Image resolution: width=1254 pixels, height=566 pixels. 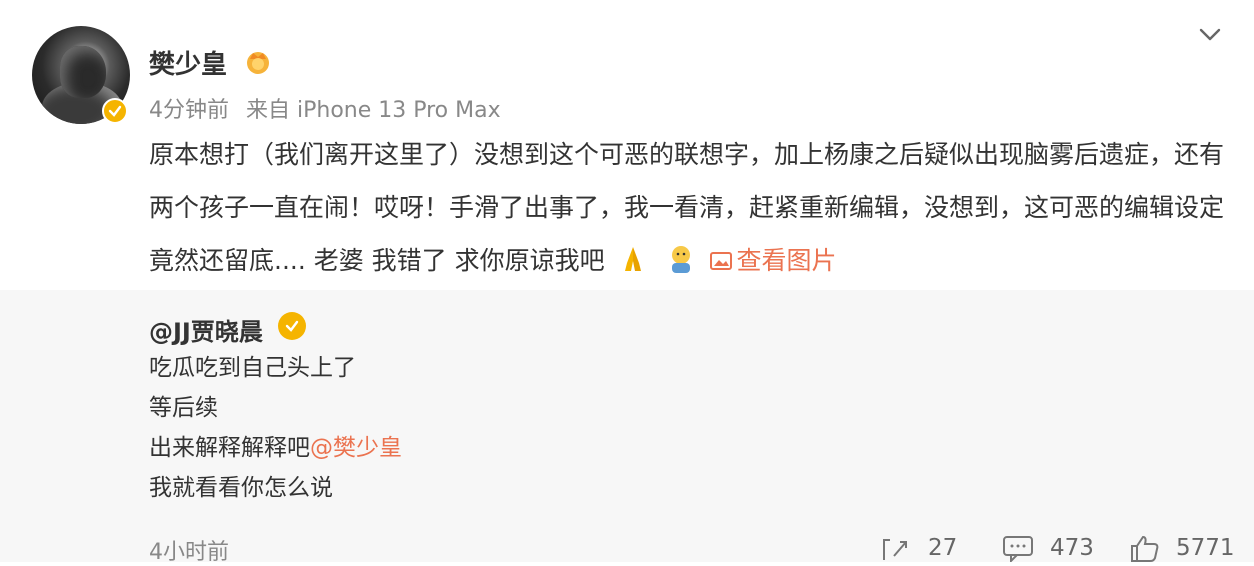 What do you see at coordinates (189, 552) in the screenshot?
I see `repost-time: 4小时前` at bounding box center [189, 552].